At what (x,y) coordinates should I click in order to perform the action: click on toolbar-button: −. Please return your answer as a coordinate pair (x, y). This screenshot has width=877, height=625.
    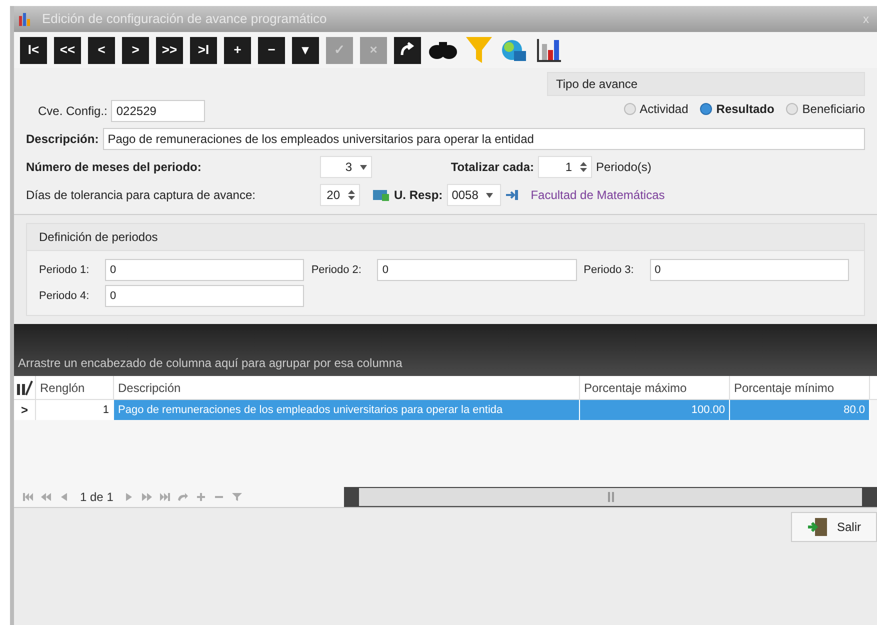
    Looking at the image, I should click on (271, 50).